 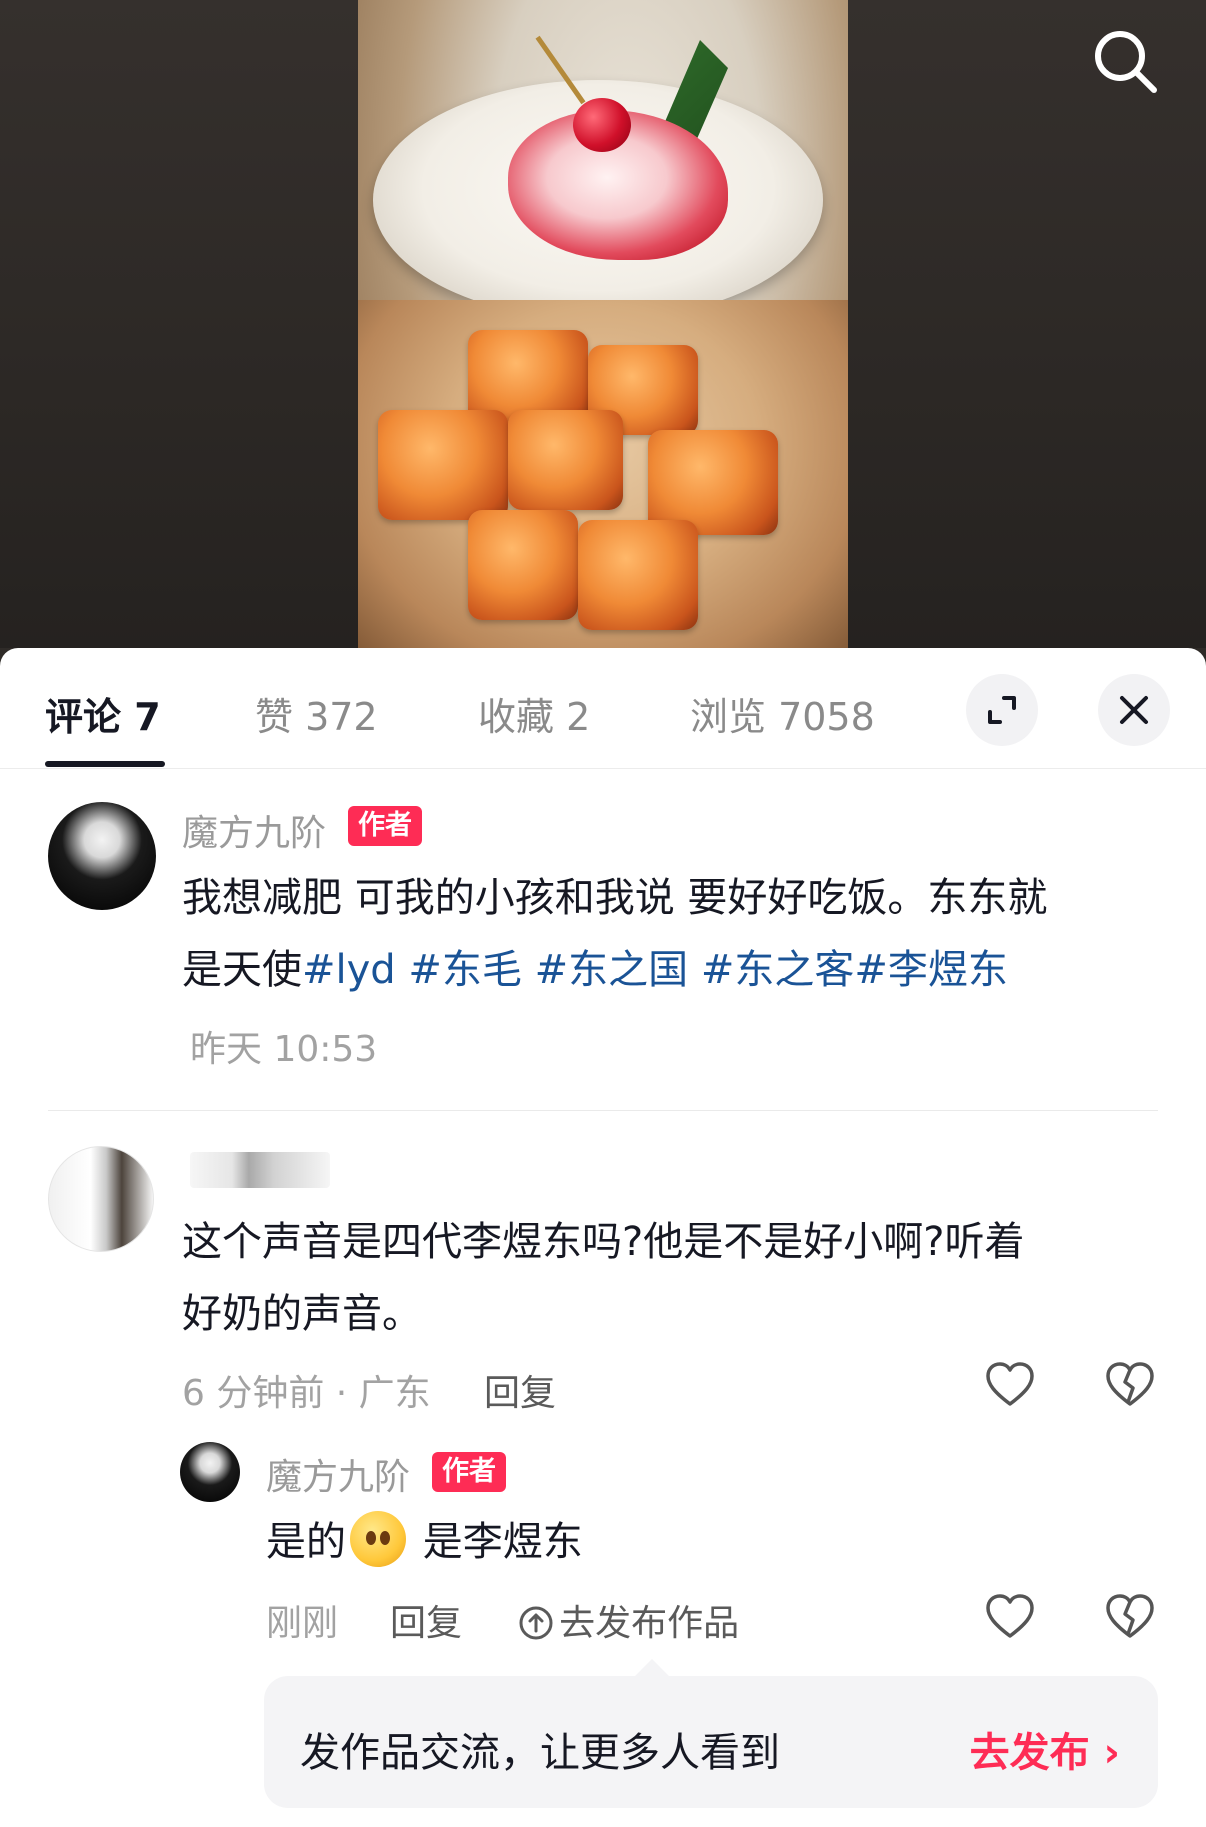 What do you see at coordinates (603, 1110) in the screenshot?
I see `post-divider` at bounding box center [603, 1110].